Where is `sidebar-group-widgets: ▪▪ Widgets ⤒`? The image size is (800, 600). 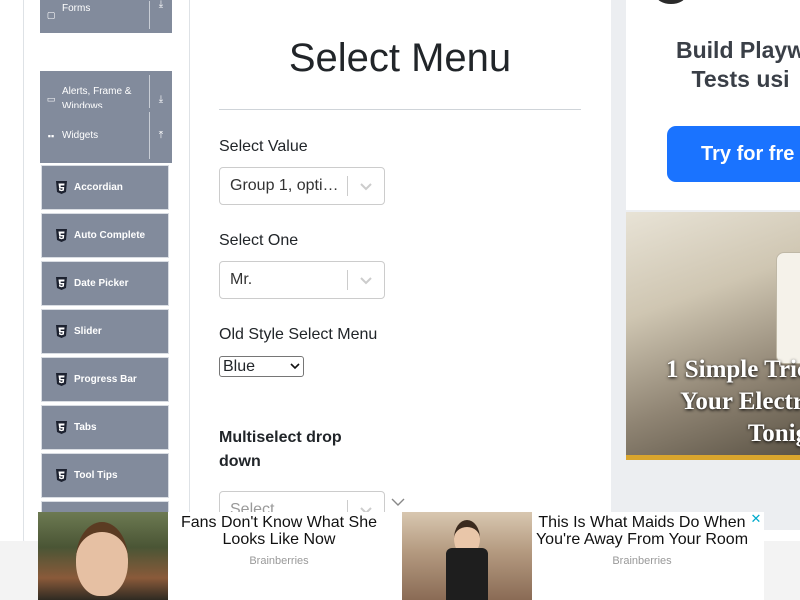 sidebar-group-widgets: ▪▪ Widgets ⤒ is located at coordinates (106, 135).